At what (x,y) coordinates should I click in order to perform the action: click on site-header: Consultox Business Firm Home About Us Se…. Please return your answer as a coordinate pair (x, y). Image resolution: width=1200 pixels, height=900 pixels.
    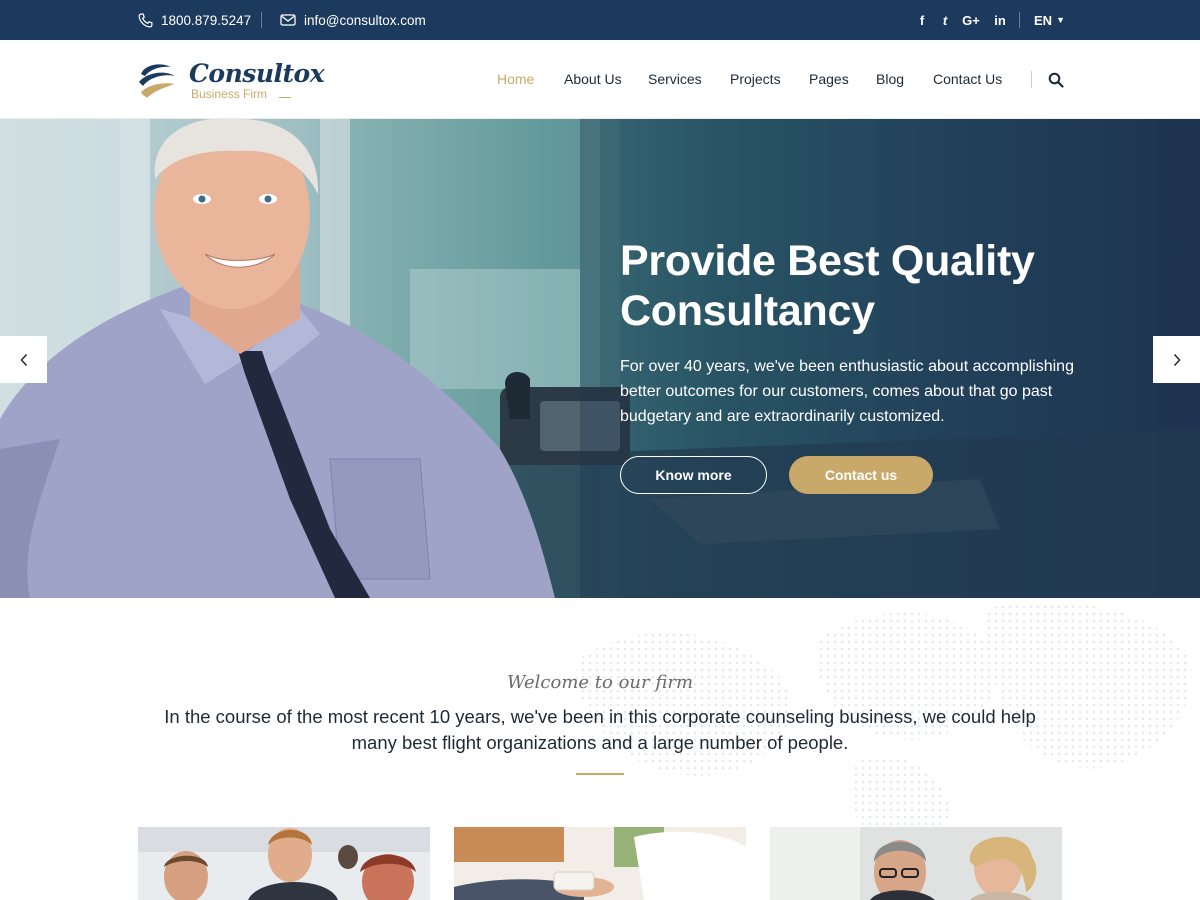
    Looking at the image, I should click on (600, 79).